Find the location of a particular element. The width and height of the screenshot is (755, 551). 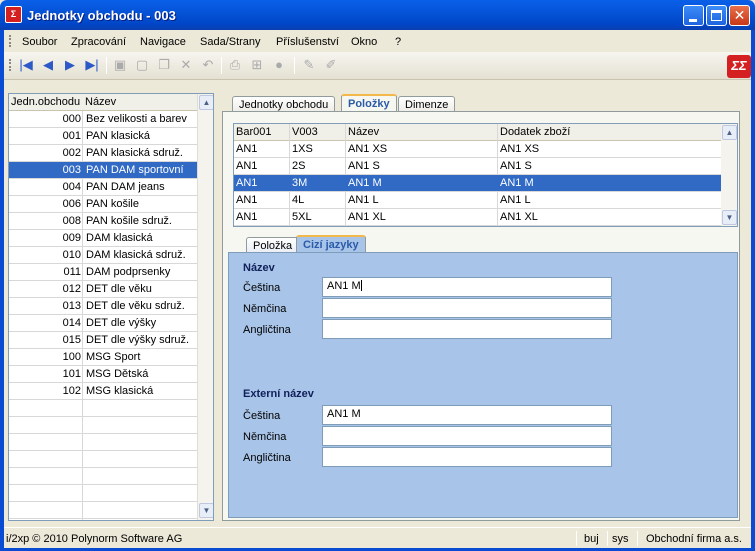

app-icon: Σ is located at coordinates (13, 14).